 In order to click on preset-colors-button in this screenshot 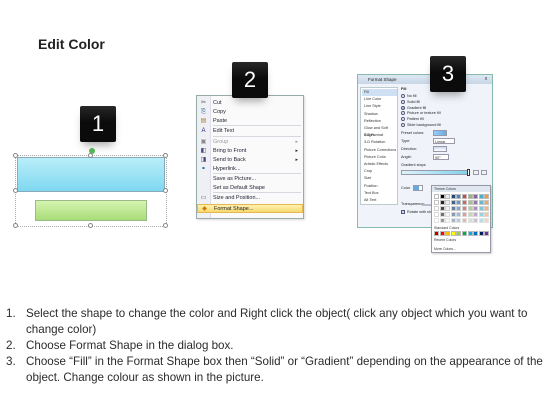, I will do `click(440, 133)`.